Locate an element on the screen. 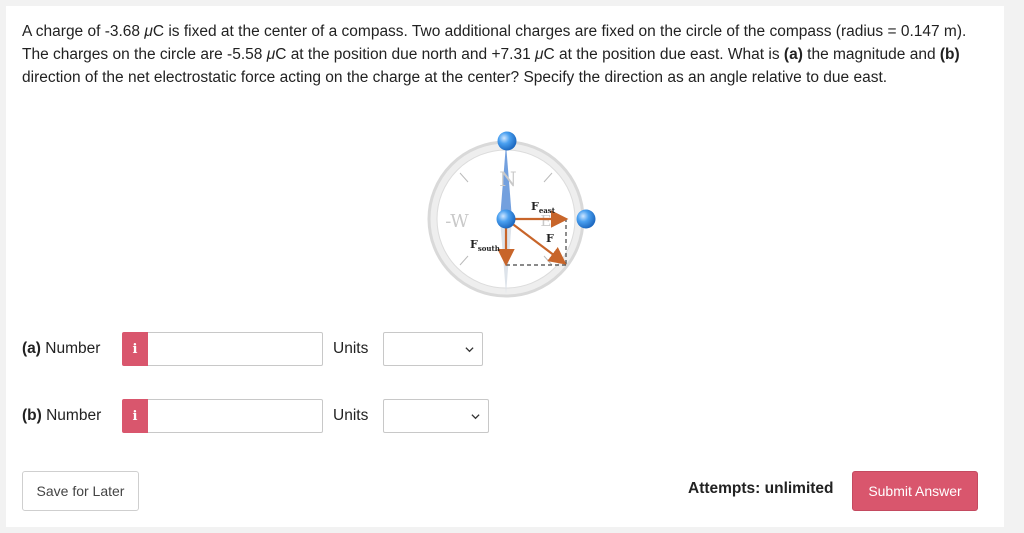 Image resolution: width=1024 pixels, height=533 pixels. save-for-later-button: Save for Later is located at coordinates (80, 491).